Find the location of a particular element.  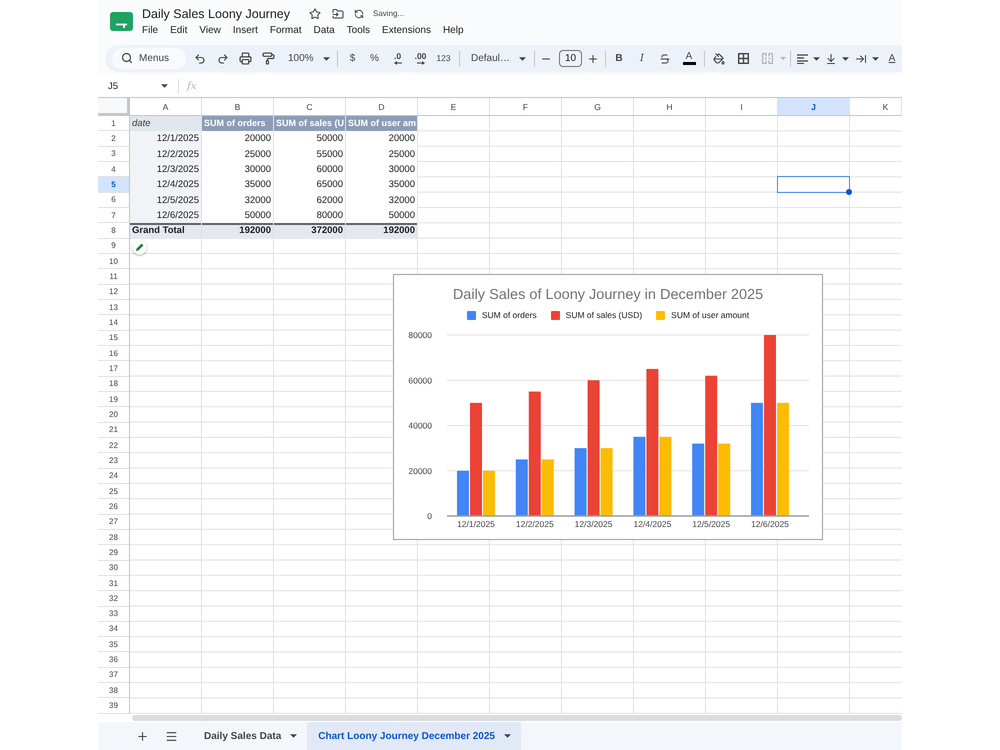

color-bar-icon is located at coordinates (689, 63).